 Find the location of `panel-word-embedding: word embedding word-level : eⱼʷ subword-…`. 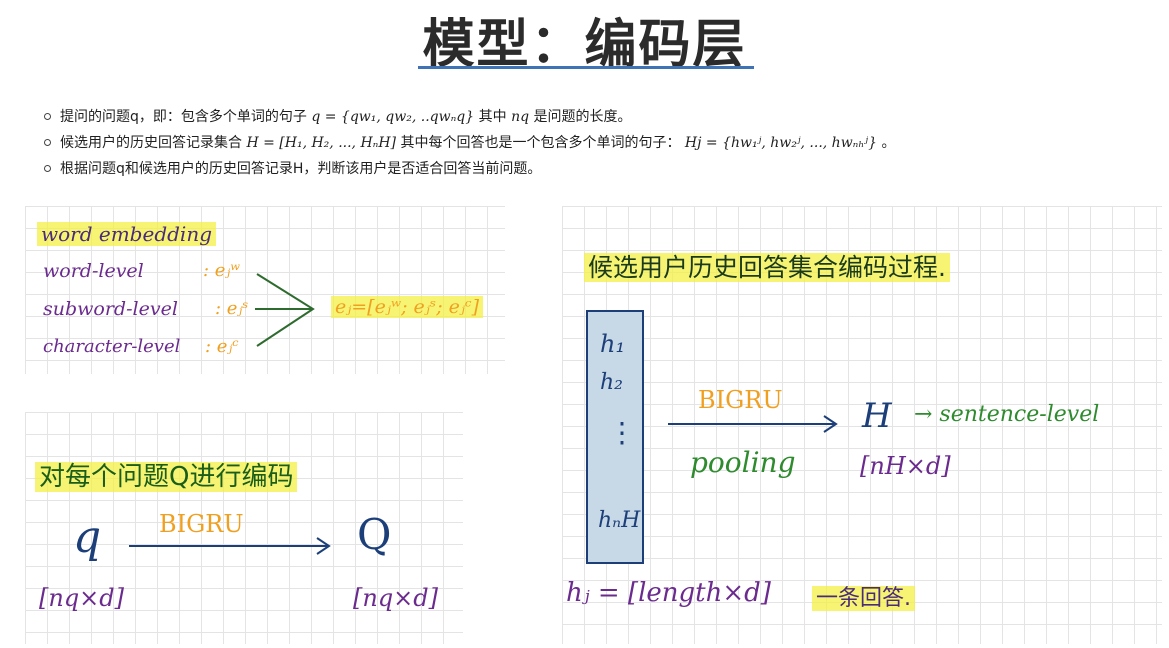

panel-word-embedding: word embedding word-level : eⱼʷ subword-… is located at coordinates (265, 290).